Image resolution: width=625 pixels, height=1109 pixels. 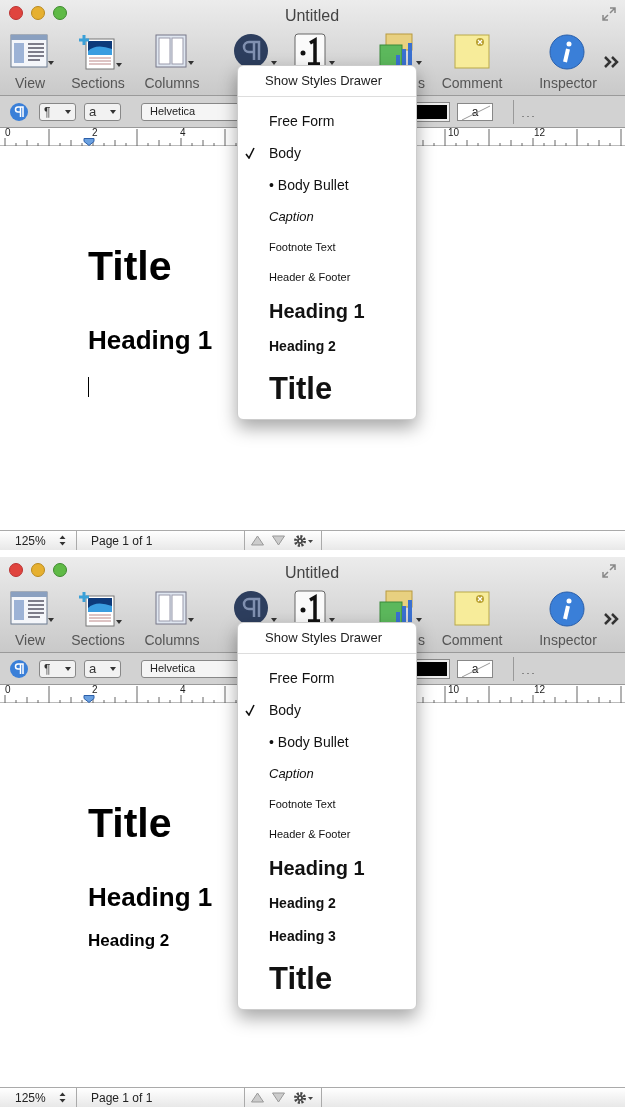 What do you see at coordinates (327, 936) in the screenshot?
I see `menu-item: Heading 3` at bounding box center [327, 936].